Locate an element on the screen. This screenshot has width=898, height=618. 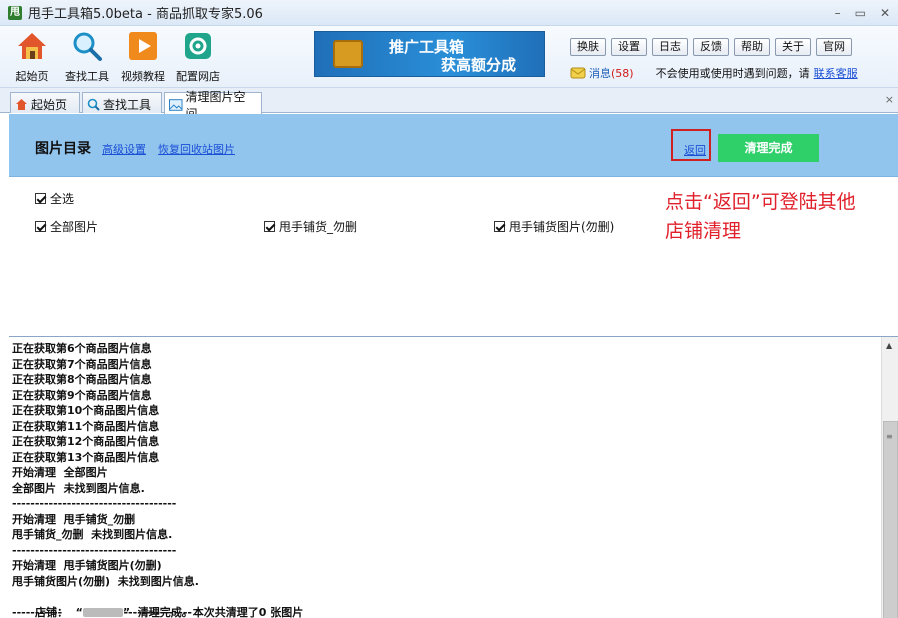
message-link: 消息 is located at coordinates (600, 73).